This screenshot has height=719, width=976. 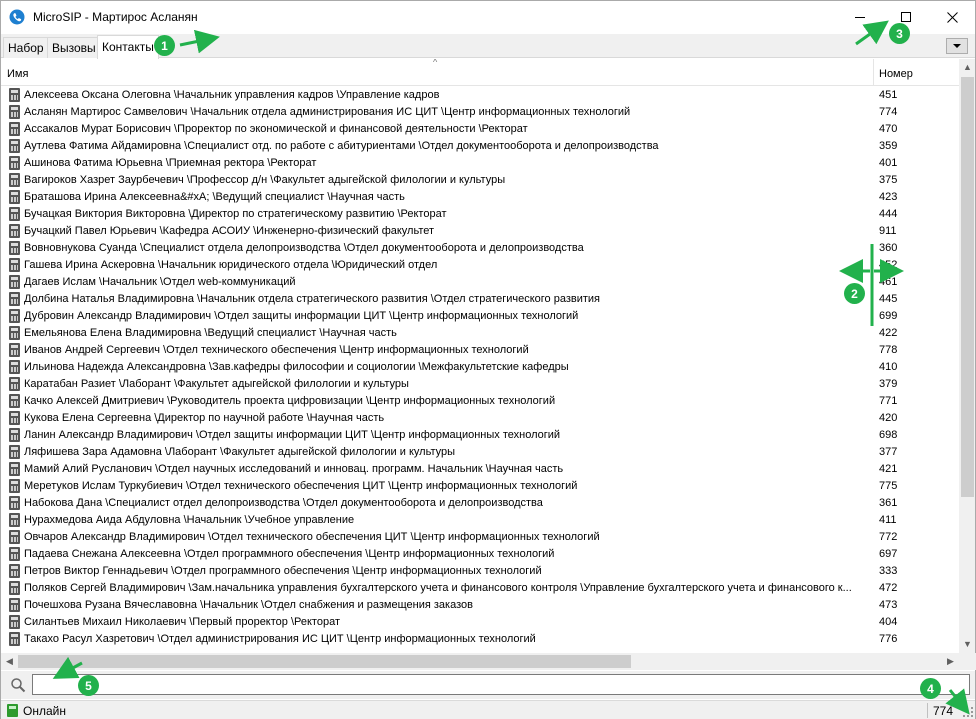 I want to click on contact-number: 360, so click(x=888, y=248).